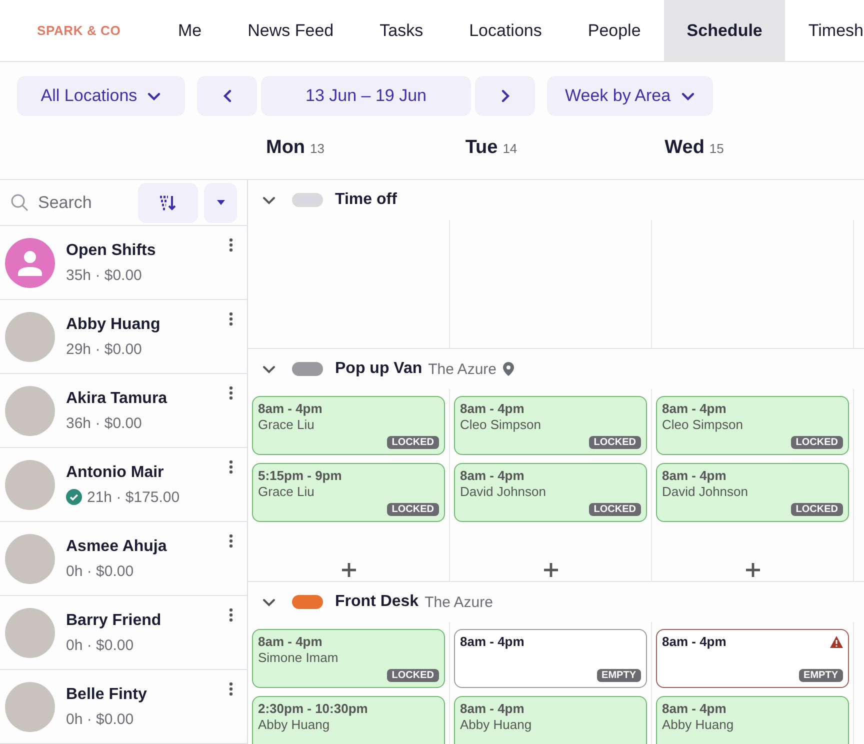 This screenshot has width=864, height=744. I want to click on person-row: Antonio Mair 21h · $175.00, so click(123, 485).